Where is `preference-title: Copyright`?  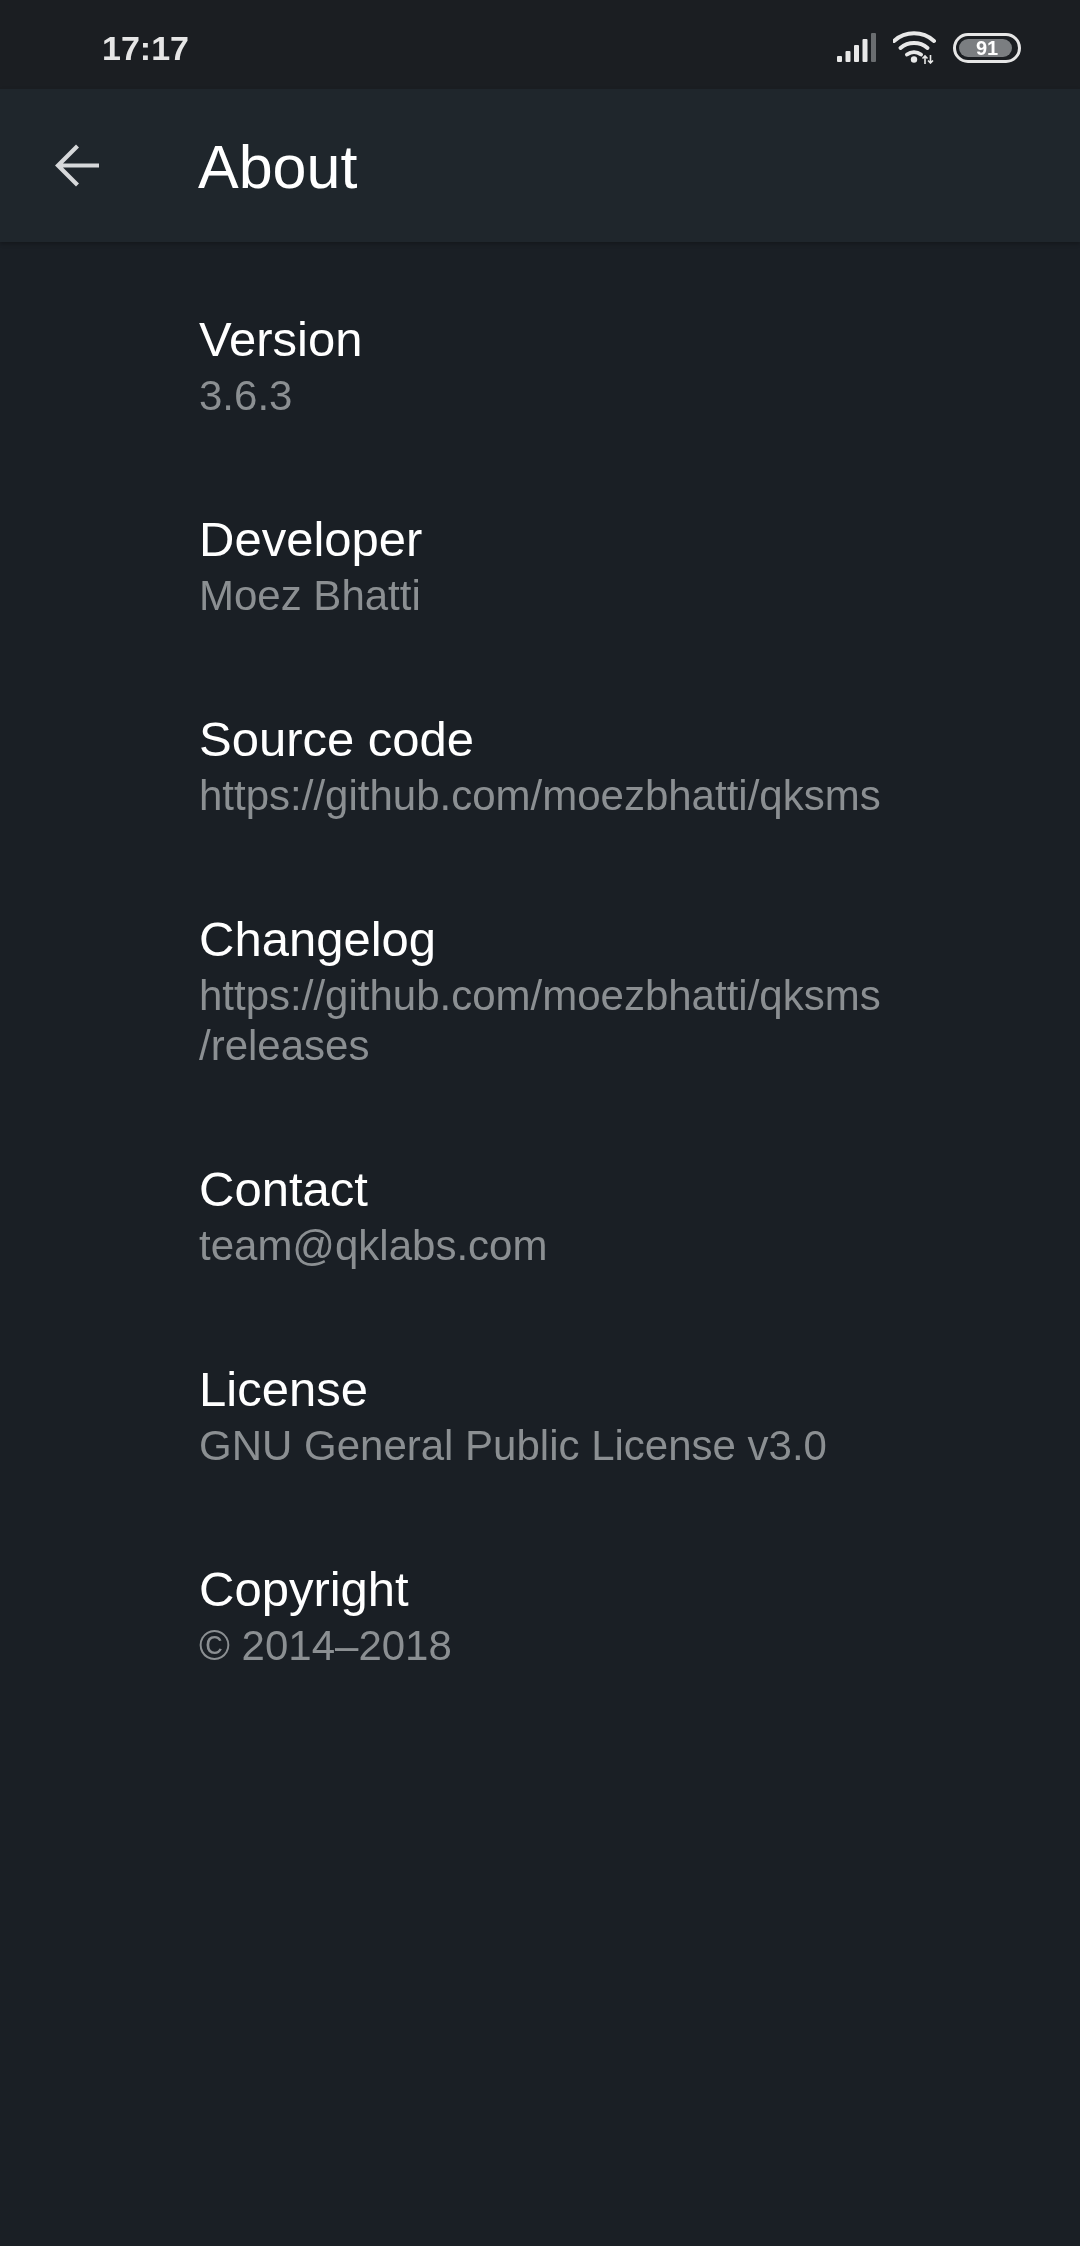
preference-title: Copyright is located at coordinates (304, 1589).